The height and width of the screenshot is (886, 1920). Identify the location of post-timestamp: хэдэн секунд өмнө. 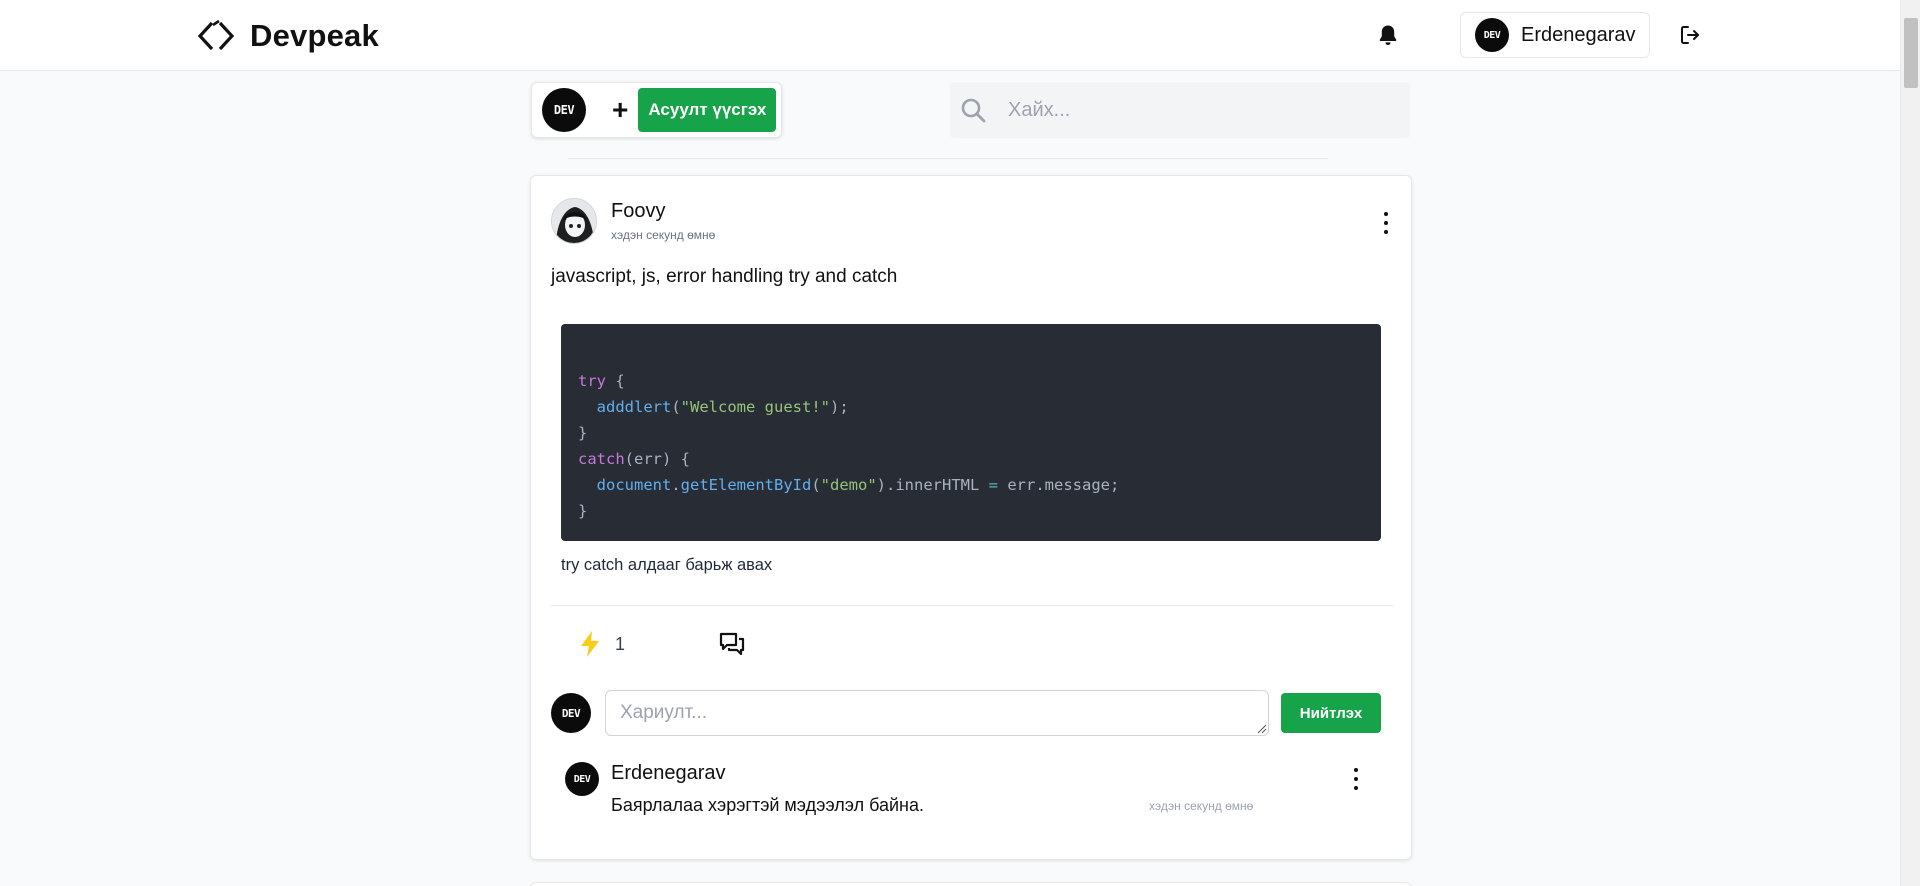
(663, 235).